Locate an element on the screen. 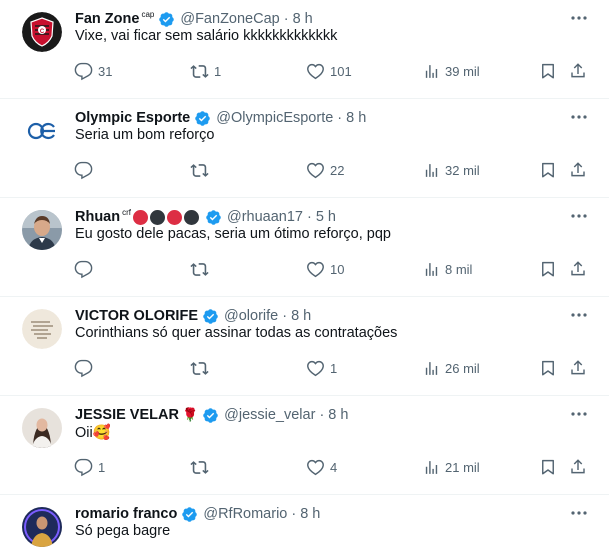  svg-text: C is located at coordinates (42, 32).